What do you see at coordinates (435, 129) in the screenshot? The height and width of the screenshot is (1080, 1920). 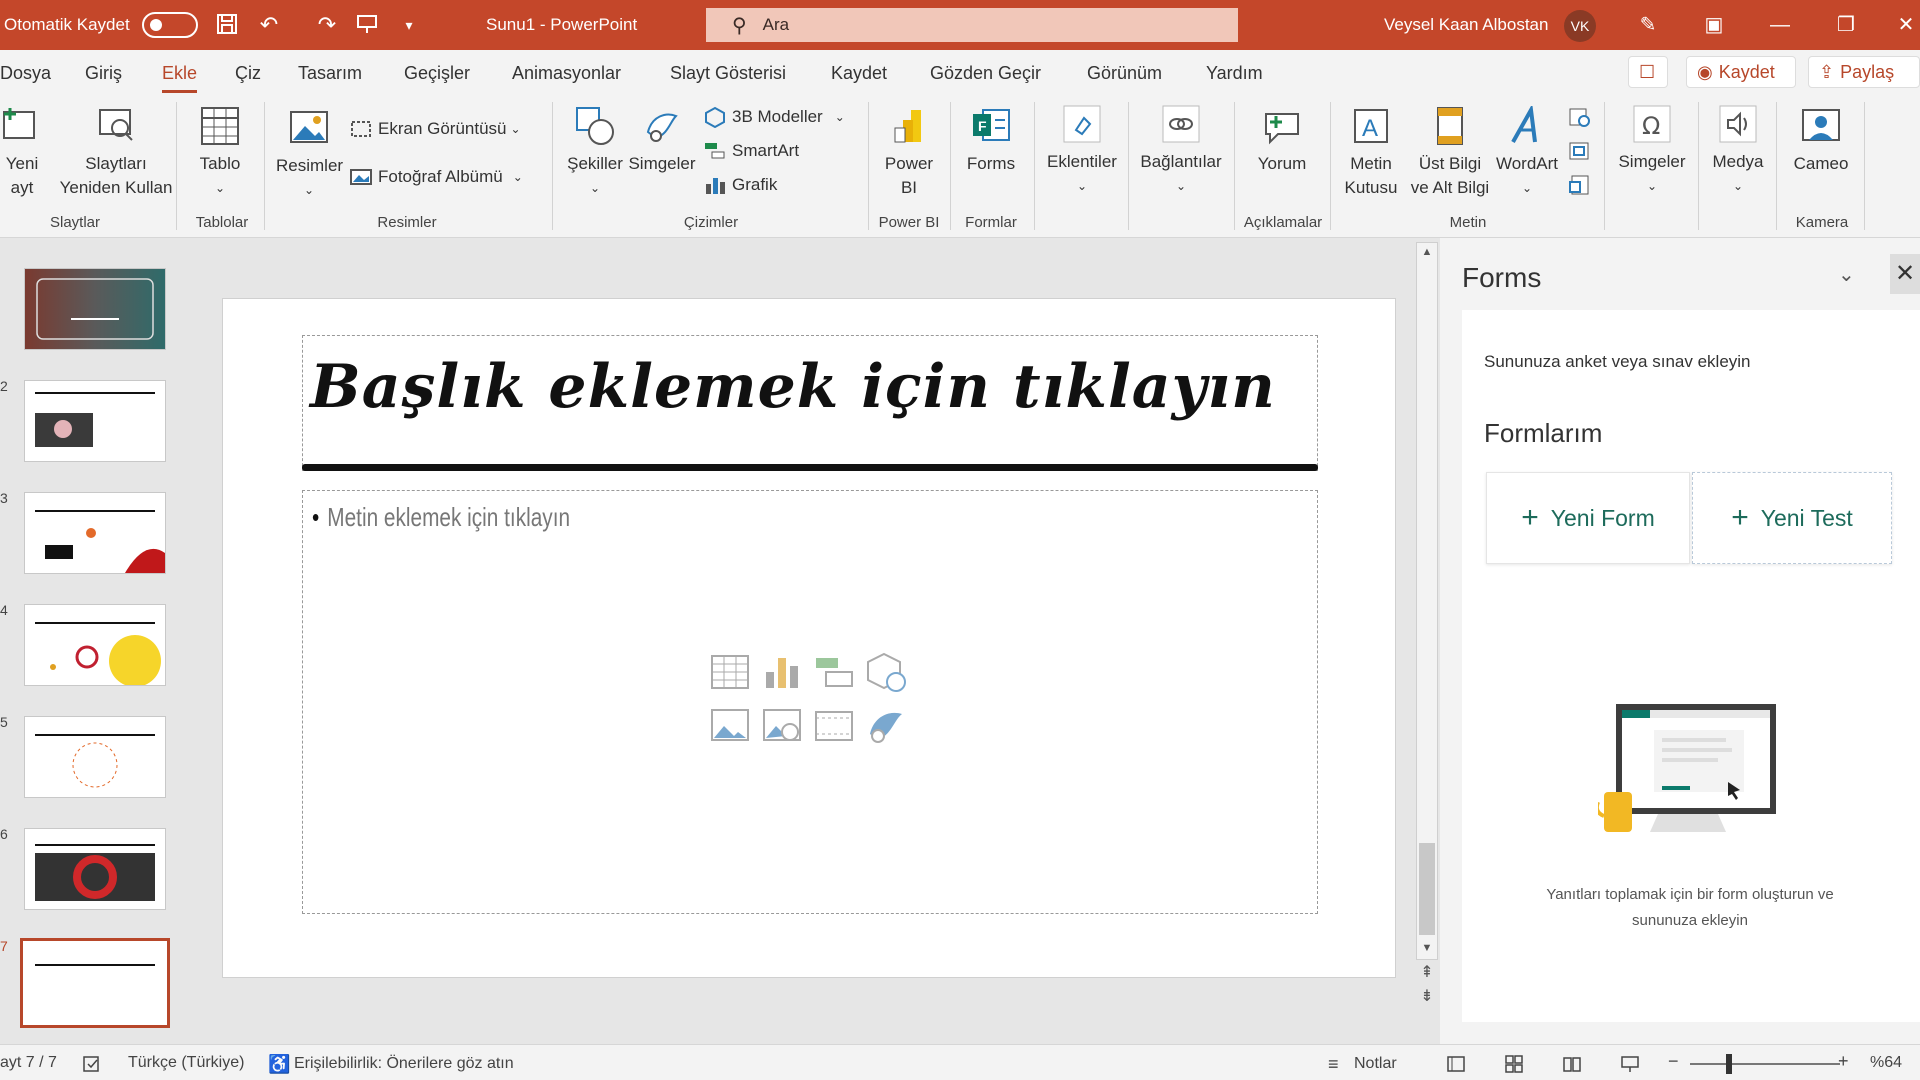 I see `screenshot-button: Ekran Görüntüsü ⌄` at bounding box center [435, 129].